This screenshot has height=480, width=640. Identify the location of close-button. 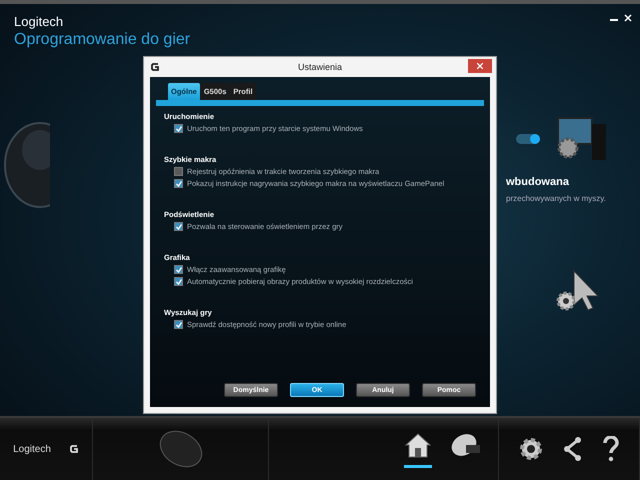
(480, 66).